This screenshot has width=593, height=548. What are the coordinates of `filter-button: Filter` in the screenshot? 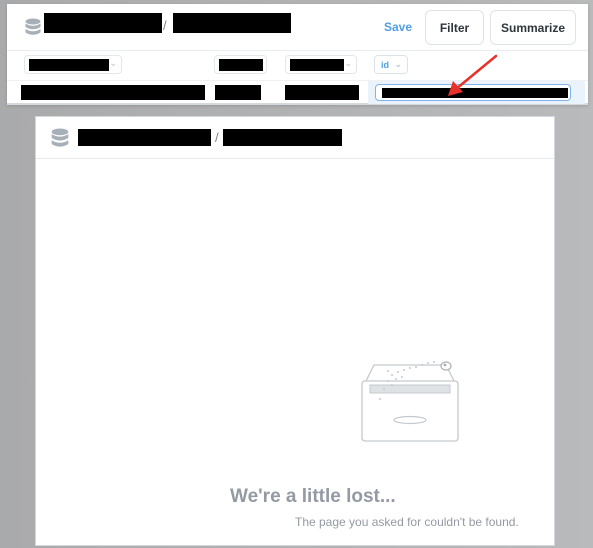 It's located at (454, 27).